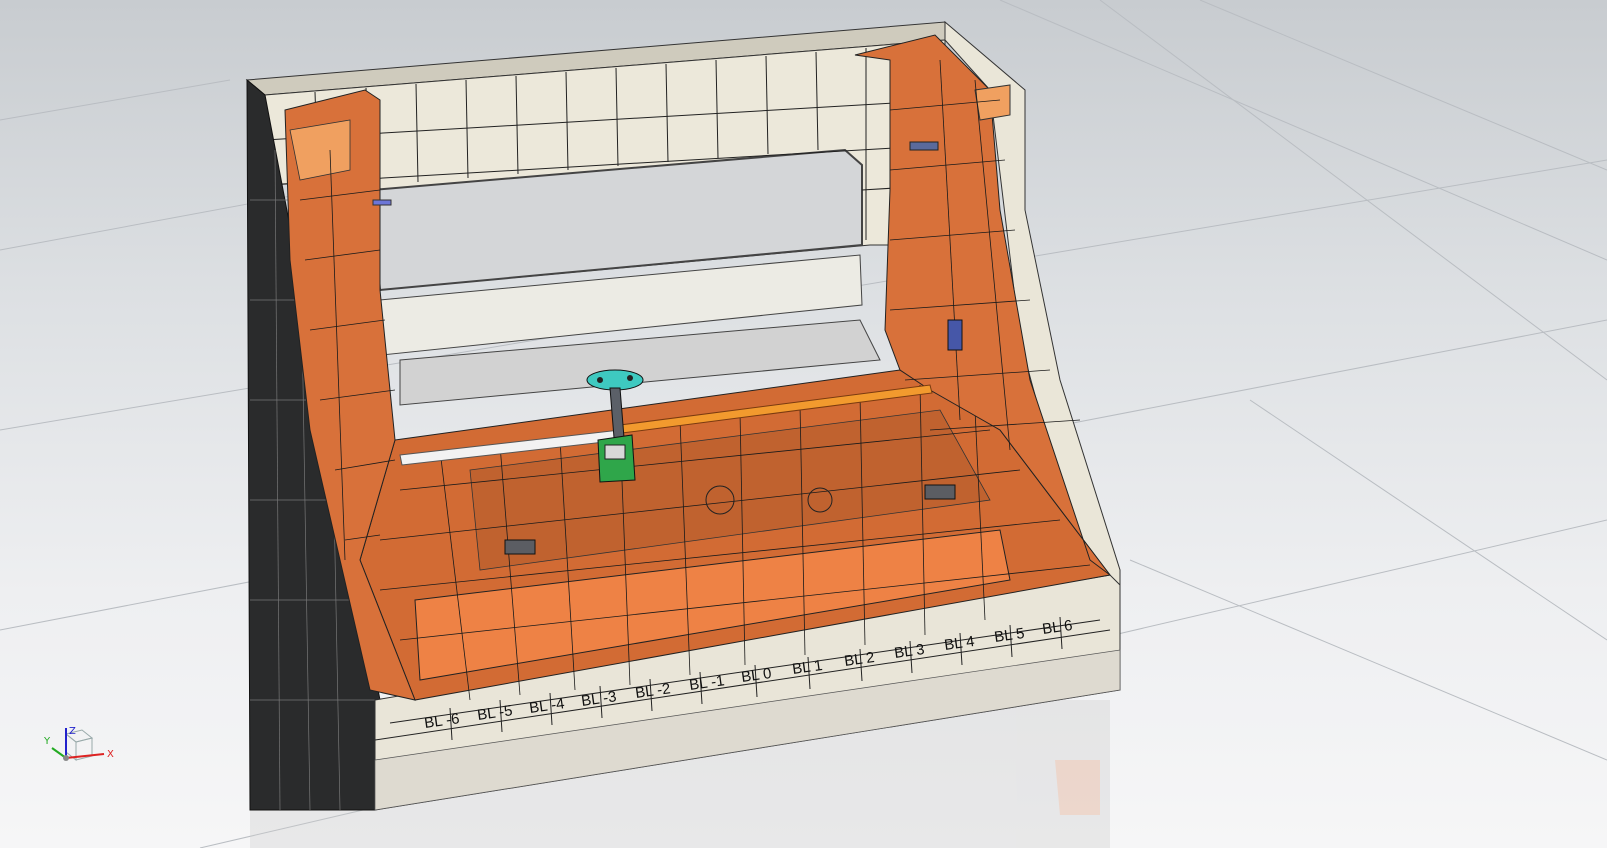 Image resolution: width=1607 pixels, height=848 pixels. Describe the element at coordinates (80, 756) in the screenshot. I see `view-triad: X Y Z` at that location.